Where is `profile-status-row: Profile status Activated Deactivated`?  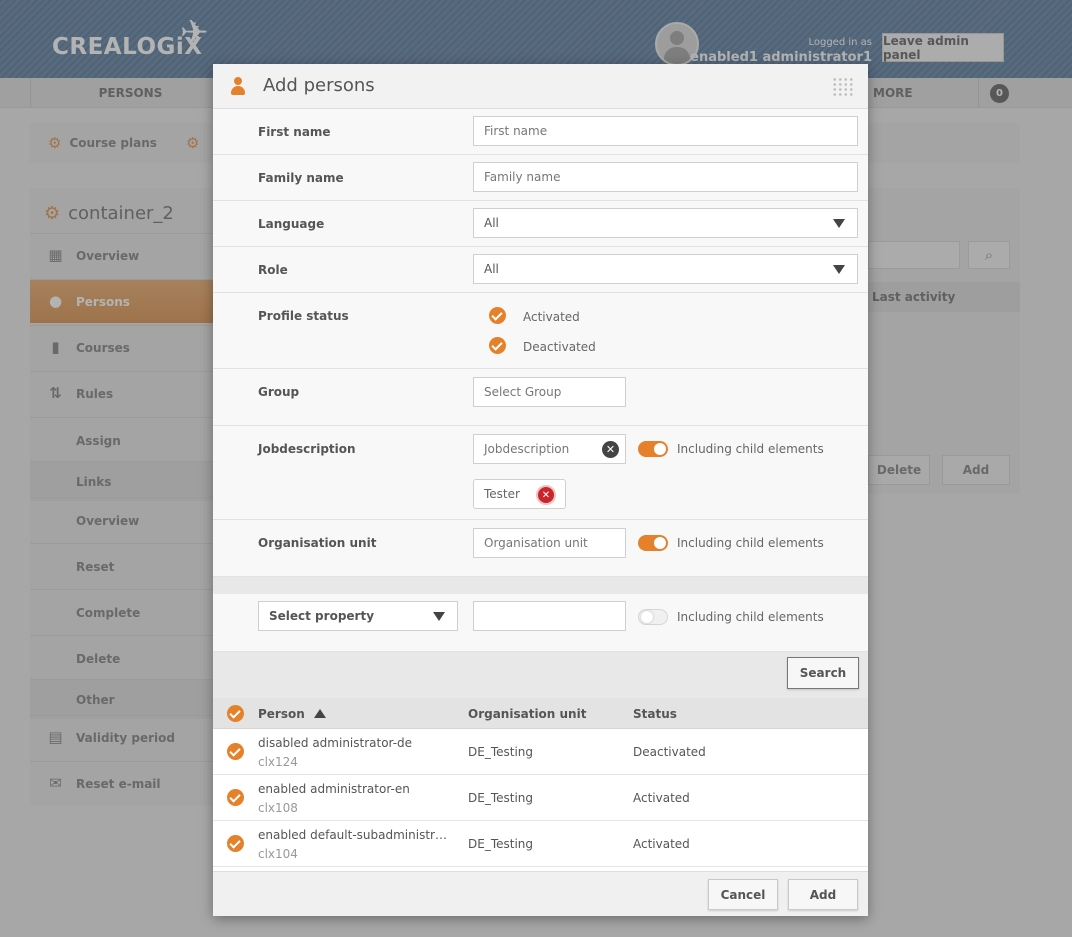 profile-status-row: Profile status Activated Deactivated is located at coordinates (540, 331).